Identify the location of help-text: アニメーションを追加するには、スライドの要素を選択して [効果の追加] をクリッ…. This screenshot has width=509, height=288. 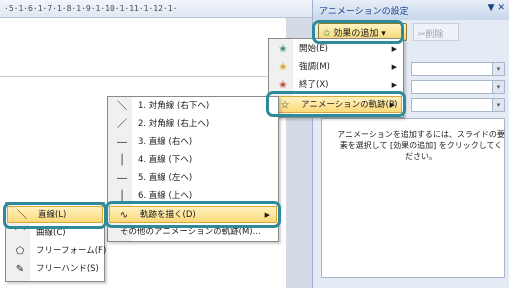
(421, 145).